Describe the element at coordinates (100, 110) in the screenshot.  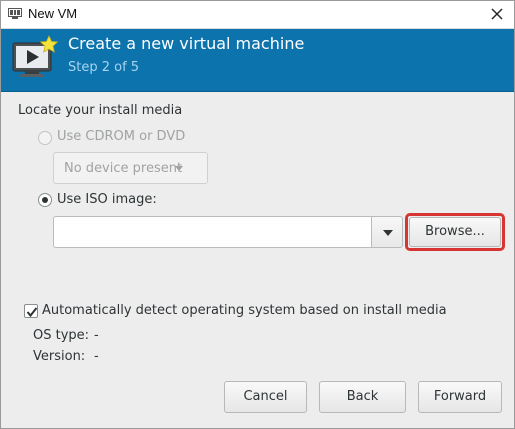
I see `install-media-heading: Locate your install media` at that location.